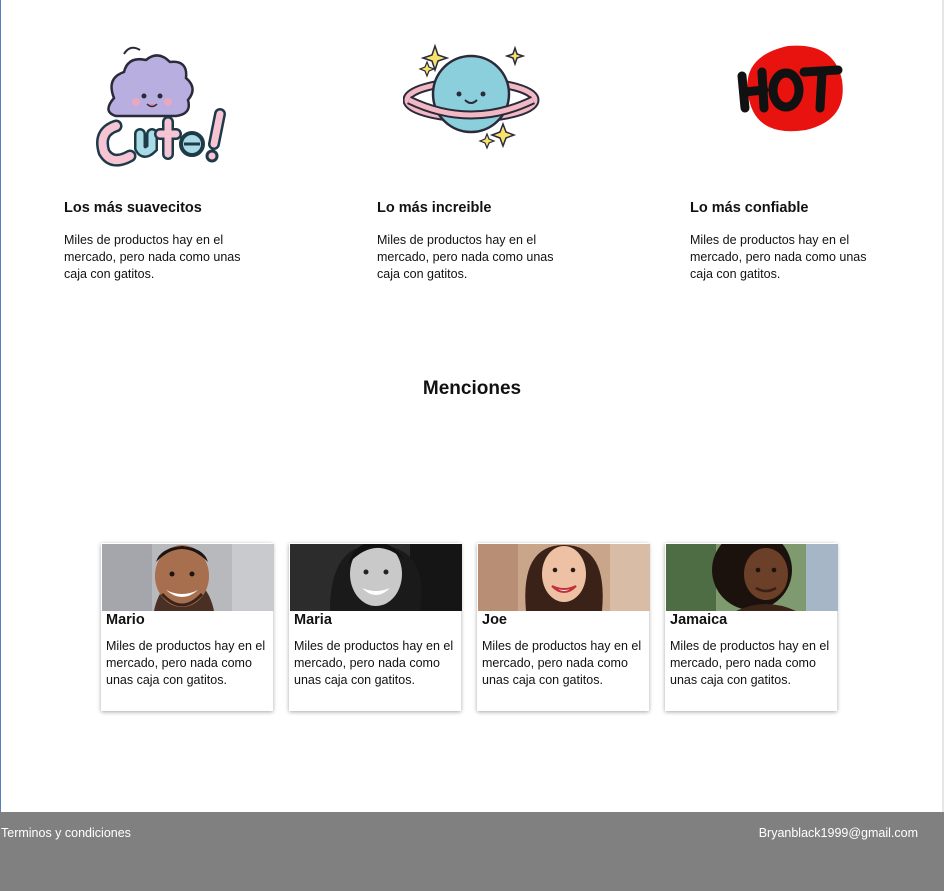  Describe the element at coordinates (790, 103) in the screenshot. I see `hot-sticker-icon` at that location.